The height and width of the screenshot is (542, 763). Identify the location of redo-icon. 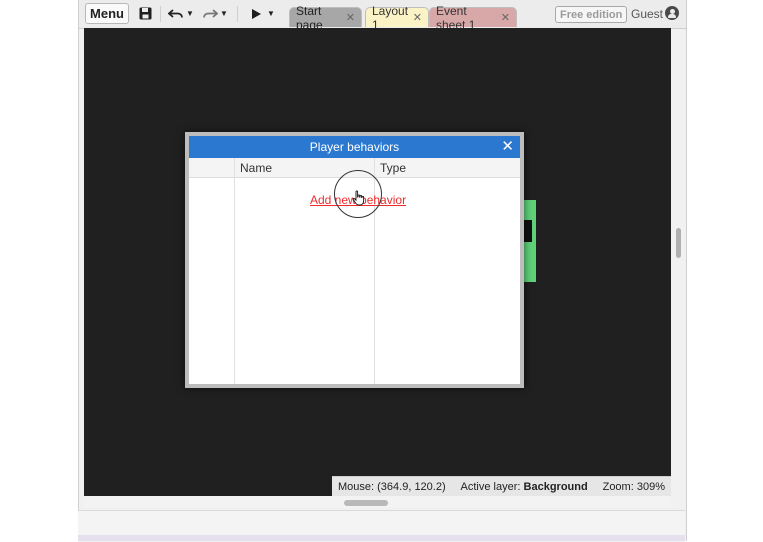
(210, 13).